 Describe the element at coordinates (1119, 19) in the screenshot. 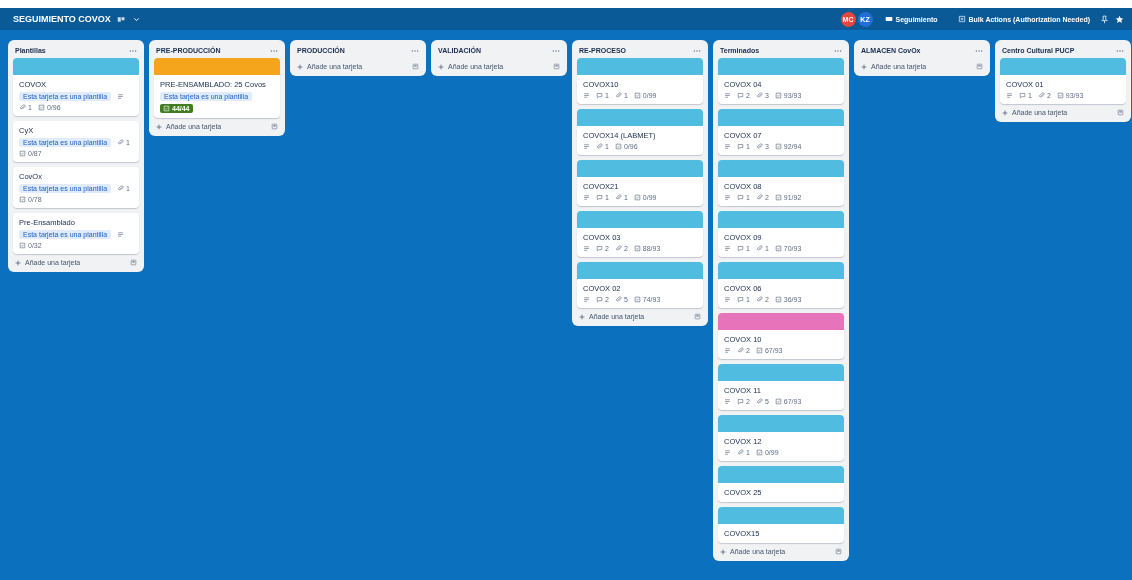

I see `star-icon` at that location.